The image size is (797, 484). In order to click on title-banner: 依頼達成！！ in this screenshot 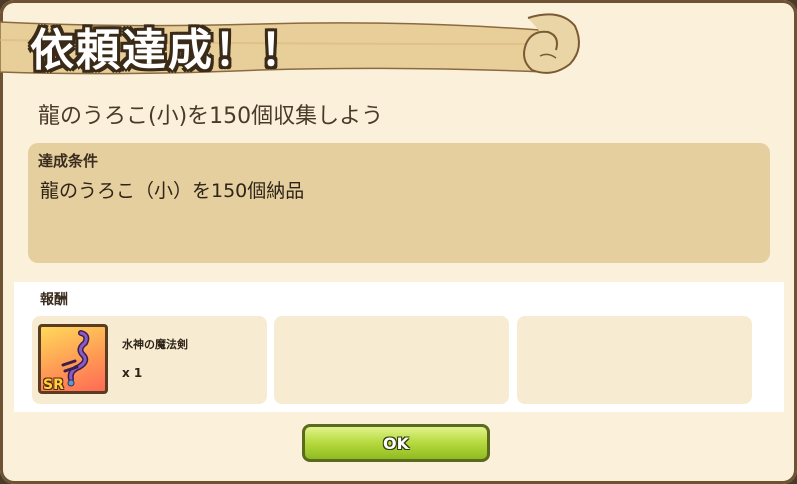, I will do `click(300, 41)`.